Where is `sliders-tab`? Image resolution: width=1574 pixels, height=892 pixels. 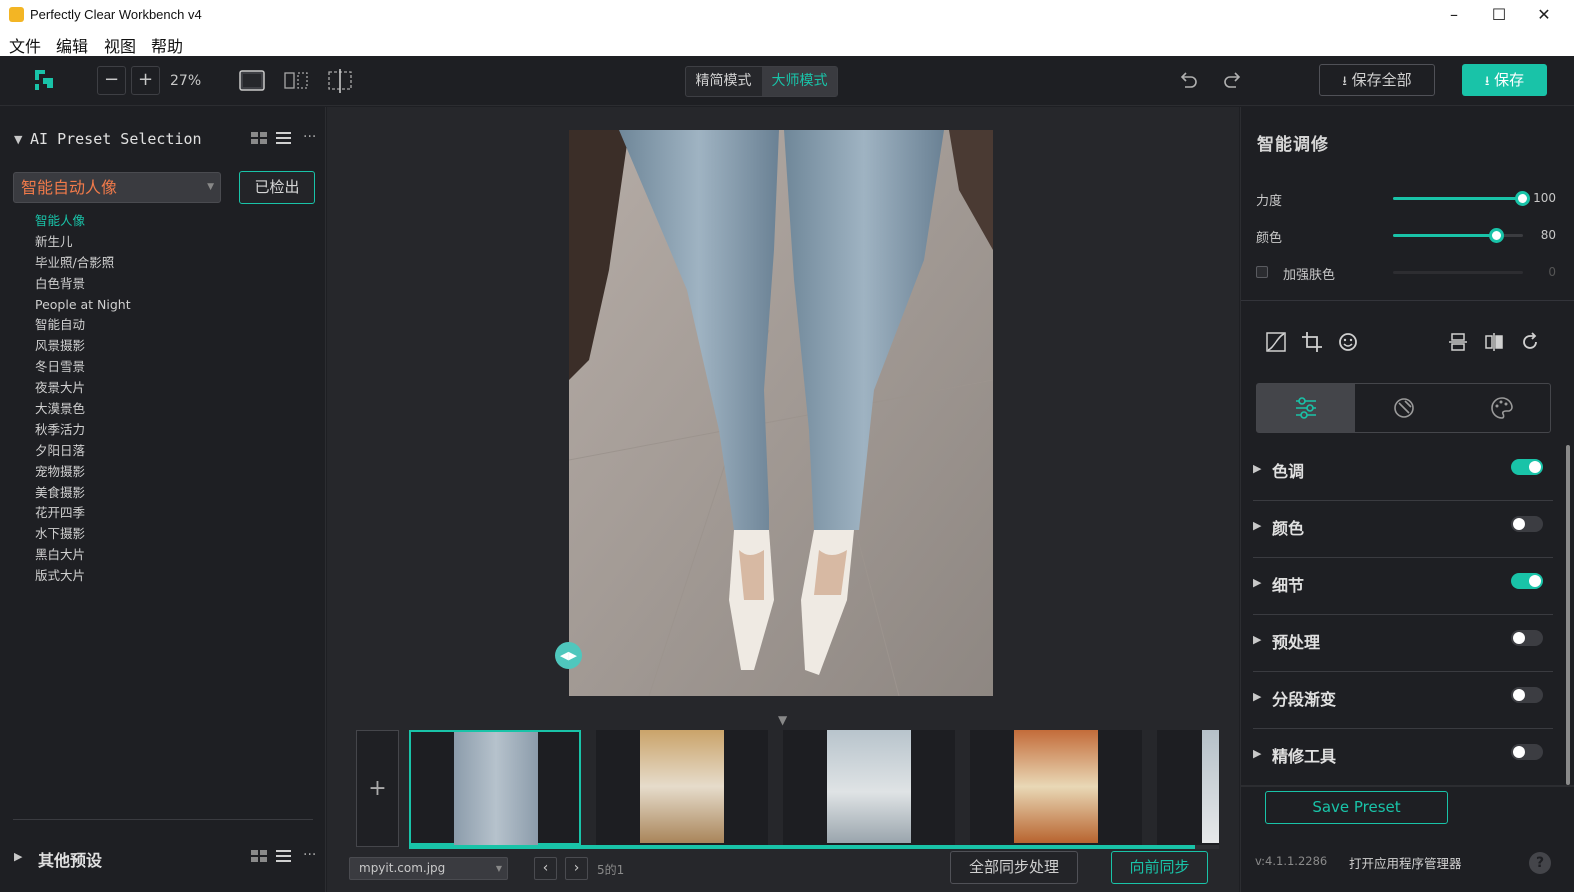 sliders-tab is located at coordinates (1306, 408).